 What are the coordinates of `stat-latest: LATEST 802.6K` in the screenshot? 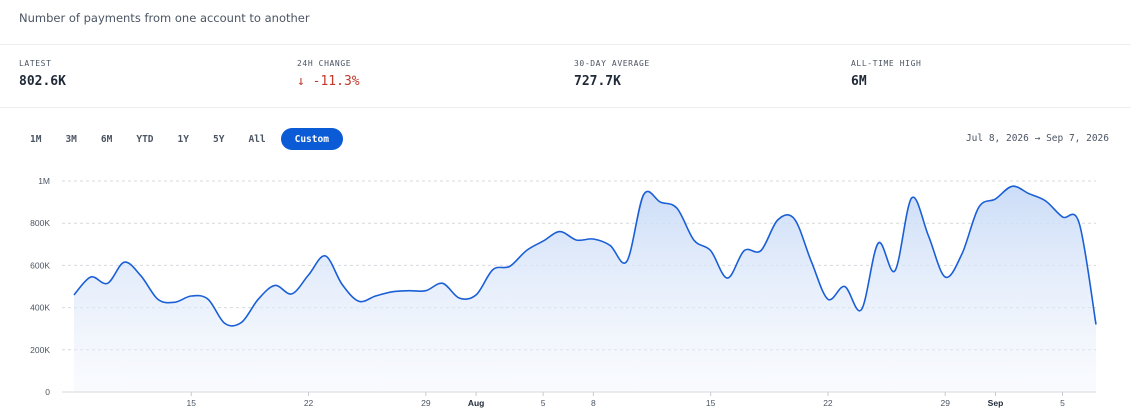 It's located at (42, 74).